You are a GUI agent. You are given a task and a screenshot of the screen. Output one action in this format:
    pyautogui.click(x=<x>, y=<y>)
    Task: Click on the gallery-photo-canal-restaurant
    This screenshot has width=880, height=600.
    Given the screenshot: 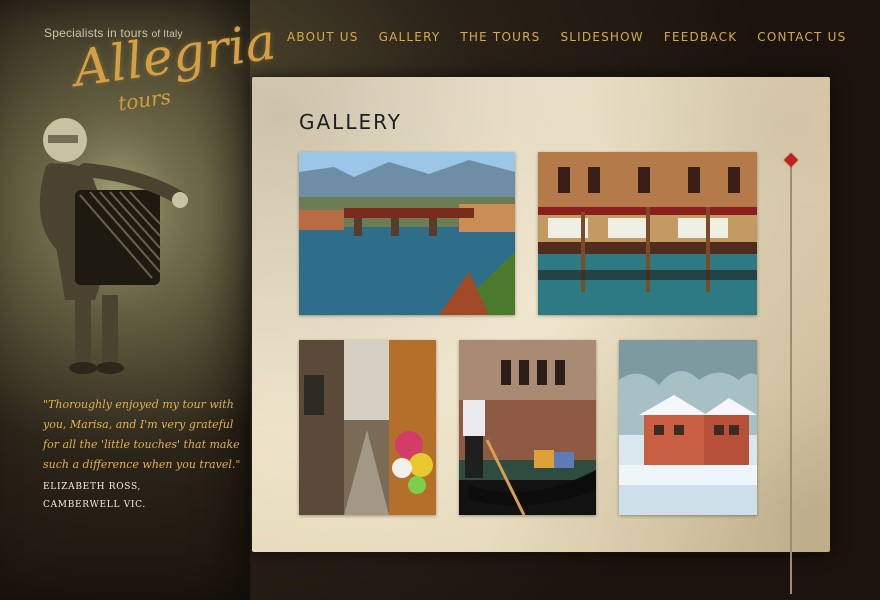 What is the action you would take?
    pyautogui.click(x=647, y=233)
    